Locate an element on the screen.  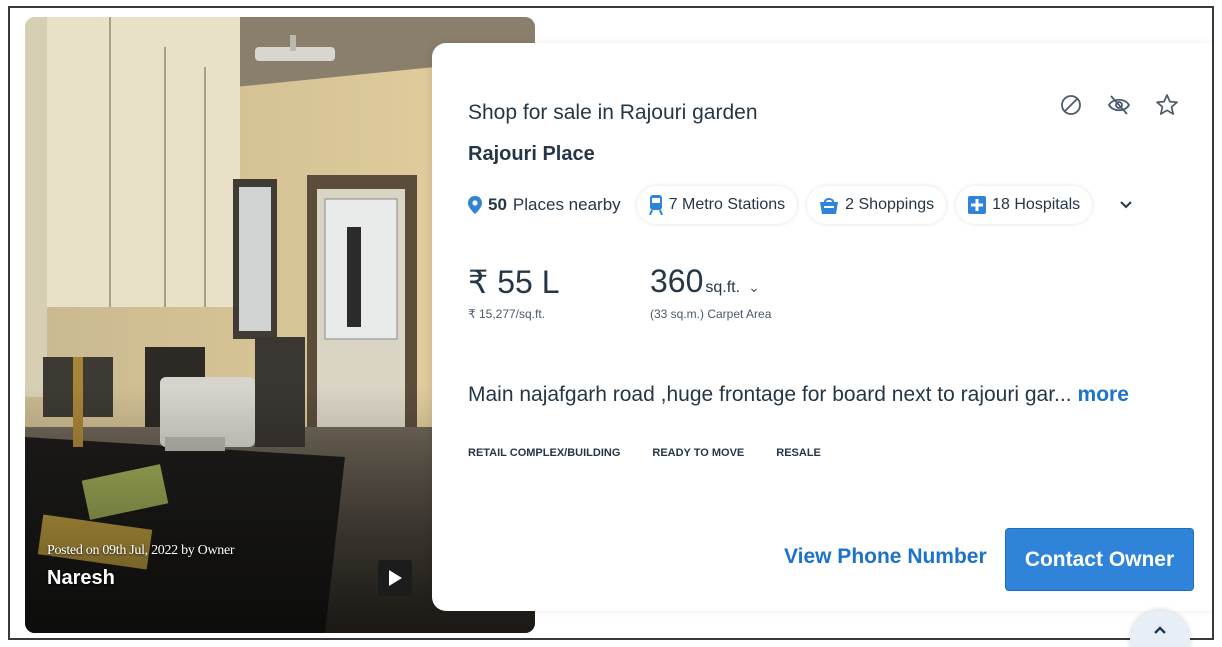
eye-off-icon is located at coordinates (1119, 105).